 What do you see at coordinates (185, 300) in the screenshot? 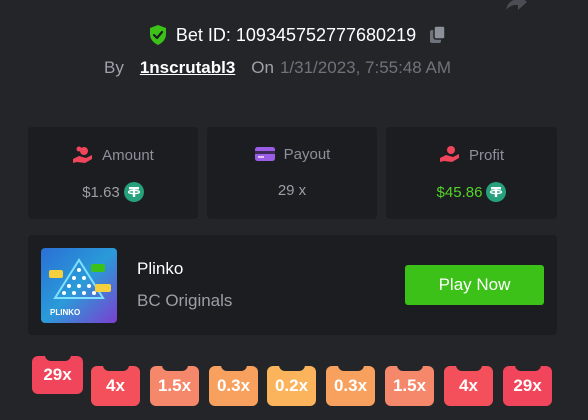
I see `game-provider: BC Originals` at bounding box center [185, 300].